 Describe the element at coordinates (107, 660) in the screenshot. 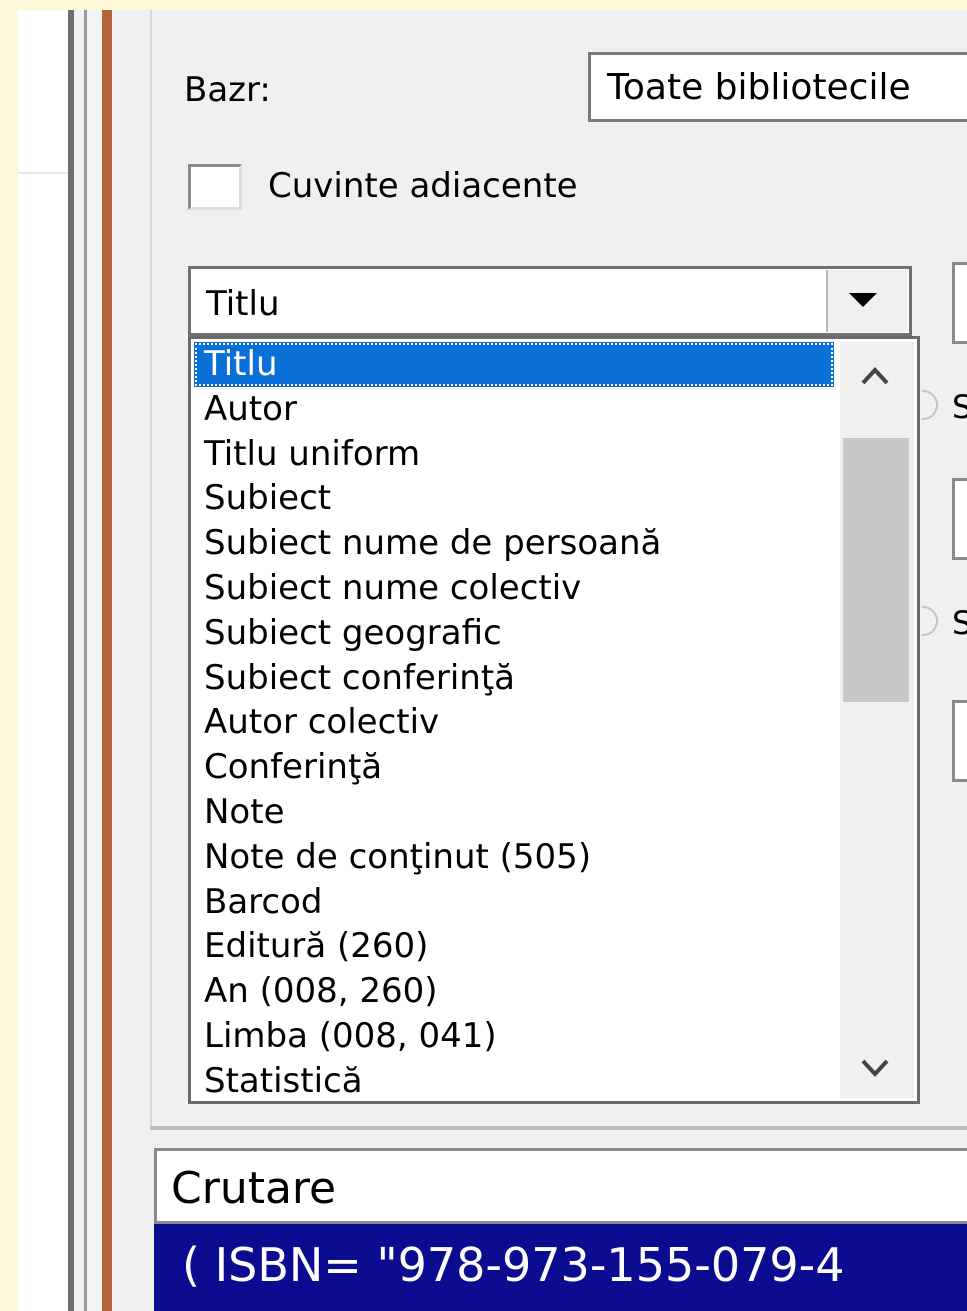

I see `window-border` at that location.